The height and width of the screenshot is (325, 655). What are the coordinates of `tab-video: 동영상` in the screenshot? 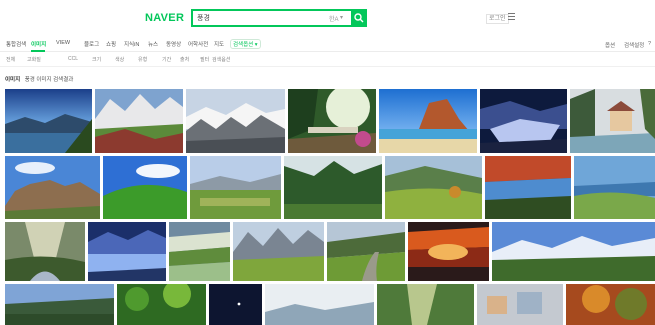 It's located at (173, 44).